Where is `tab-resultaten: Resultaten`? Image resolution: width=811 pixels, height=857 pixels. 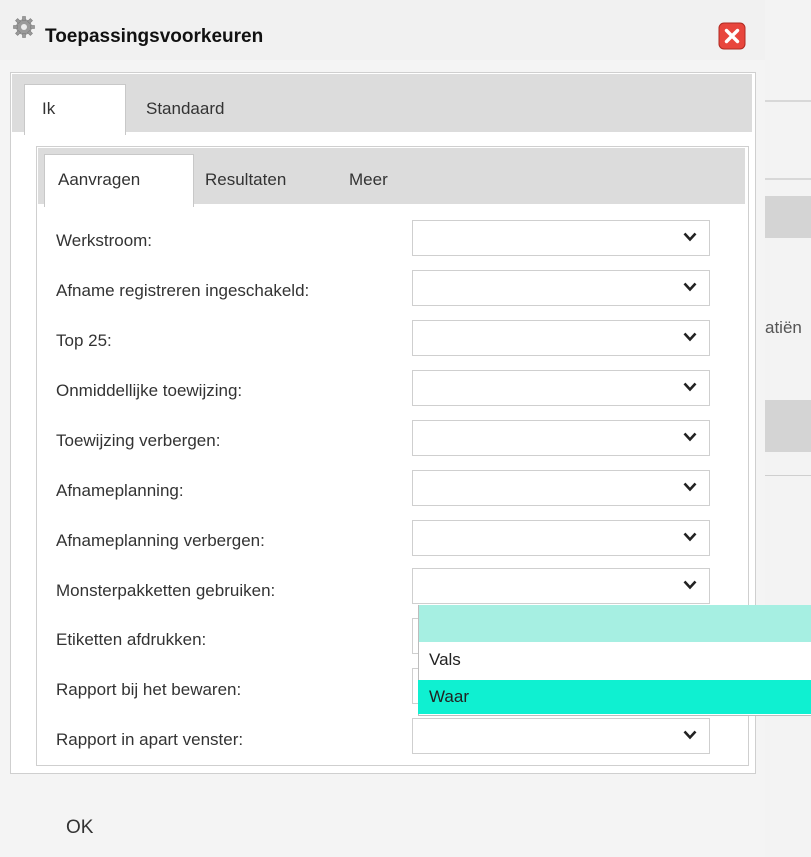 tab-resultaten: Resultaten is located at coordinates (245, 180).